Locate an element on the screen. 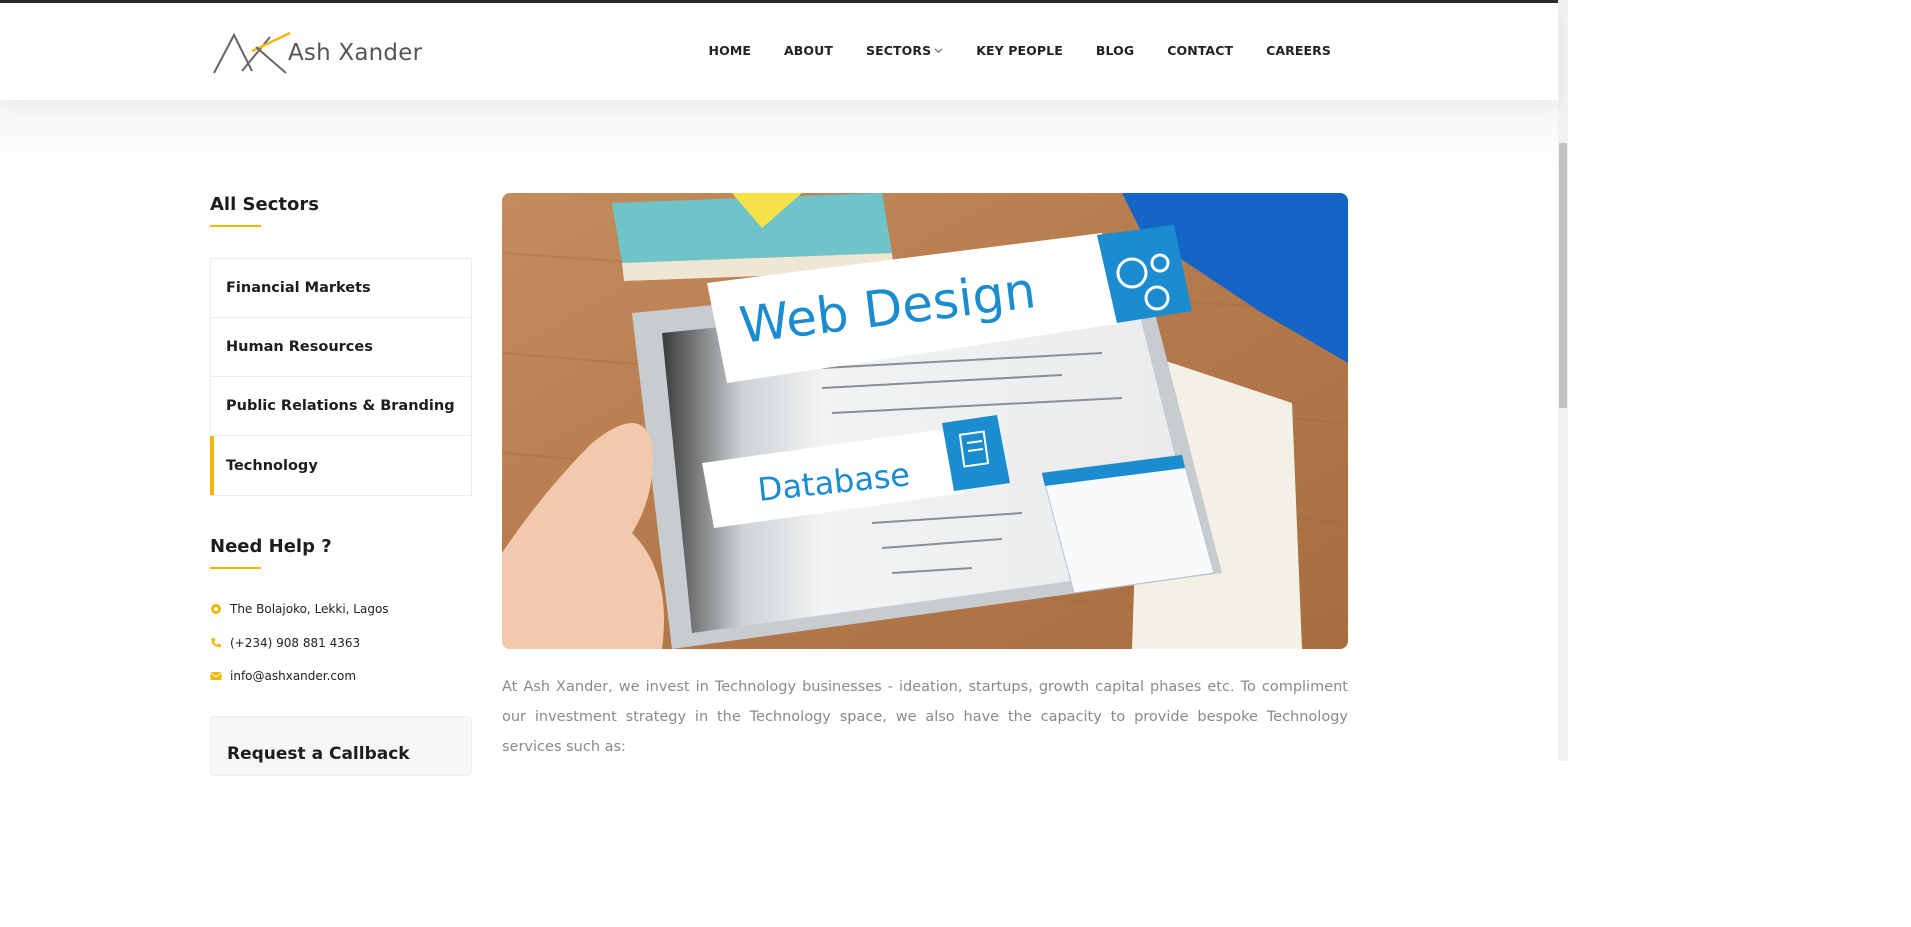  contact-address-text: The Bolajoko, Lekki, Lagos is located at coordinates (309, 609).